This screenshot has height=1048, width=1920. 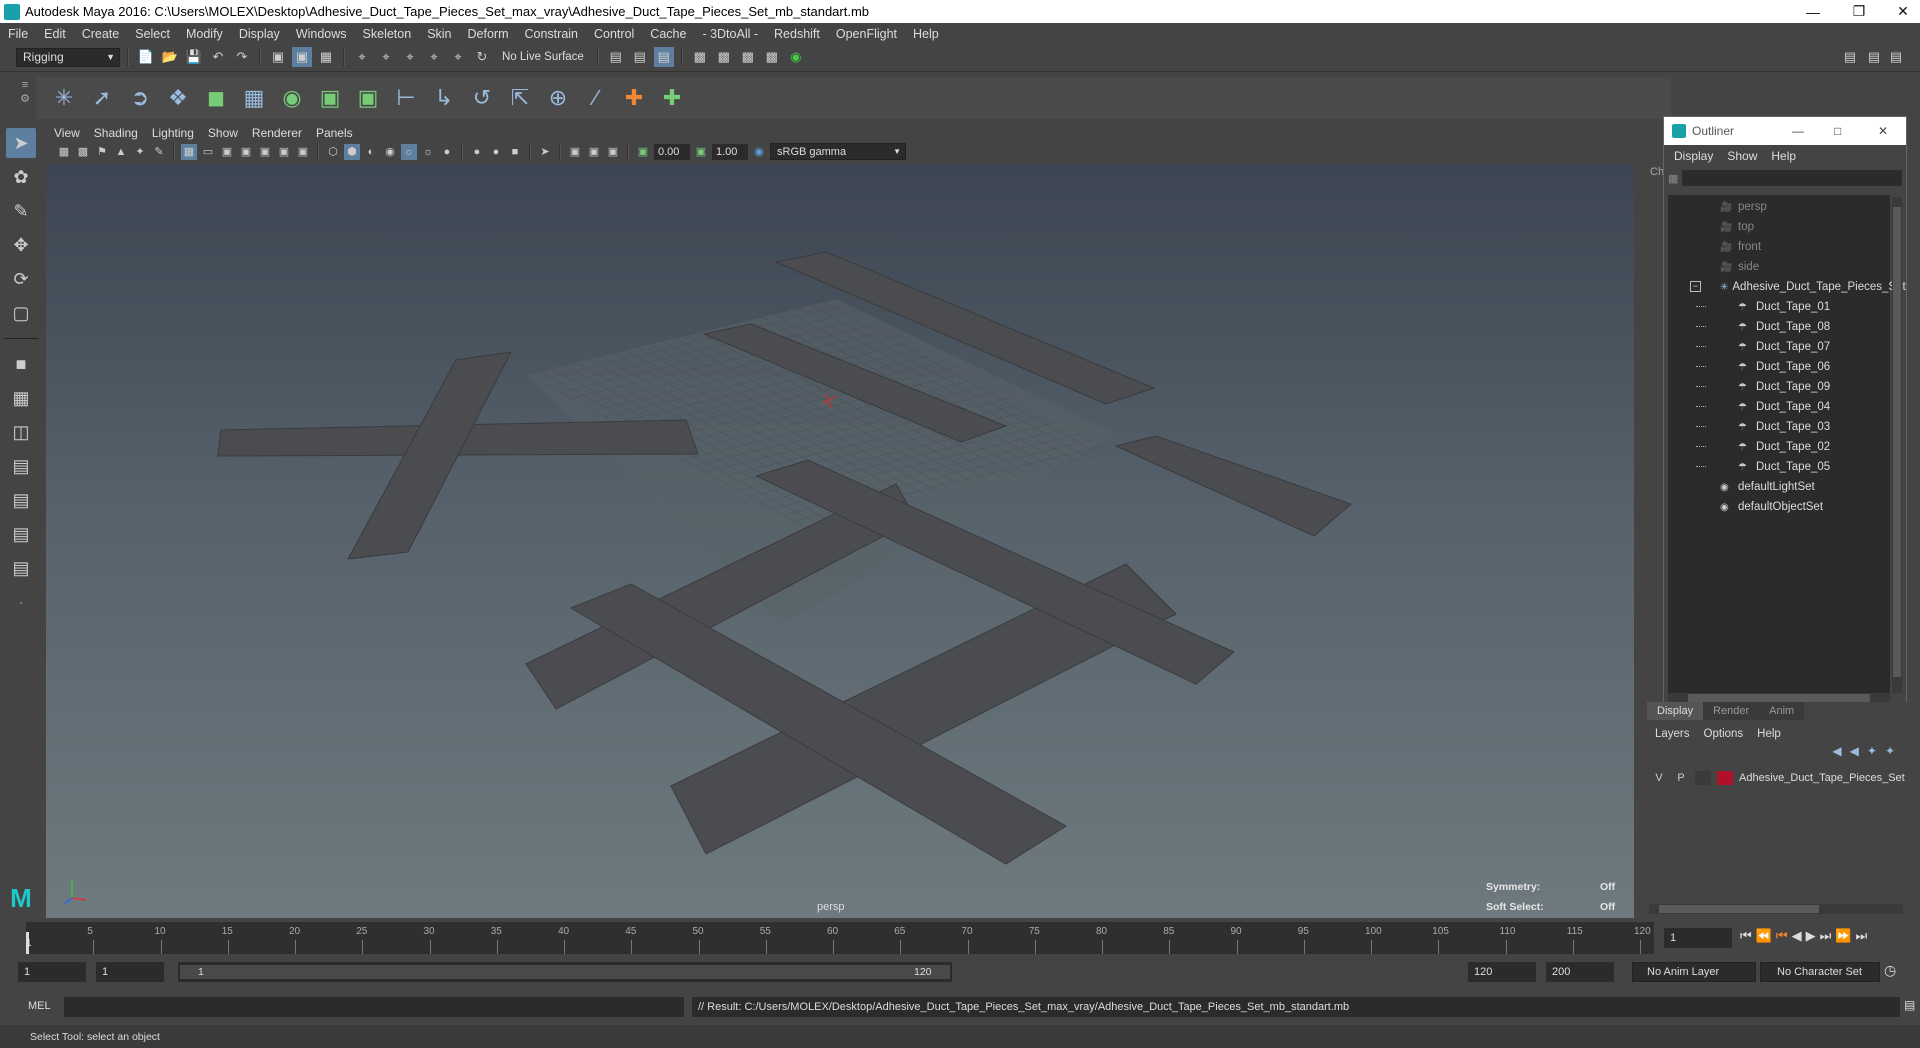 What do you see at coordinates (515, 152) in the screenshot?
I see `depth-of-field-icon: ■` at bounding box center [515, 152].